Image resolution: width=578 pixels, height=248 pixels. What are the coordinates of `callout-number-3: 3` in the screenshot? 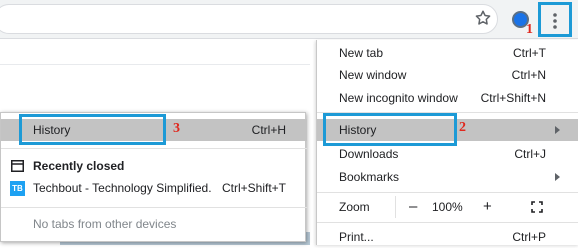 It's located at (176, 128).